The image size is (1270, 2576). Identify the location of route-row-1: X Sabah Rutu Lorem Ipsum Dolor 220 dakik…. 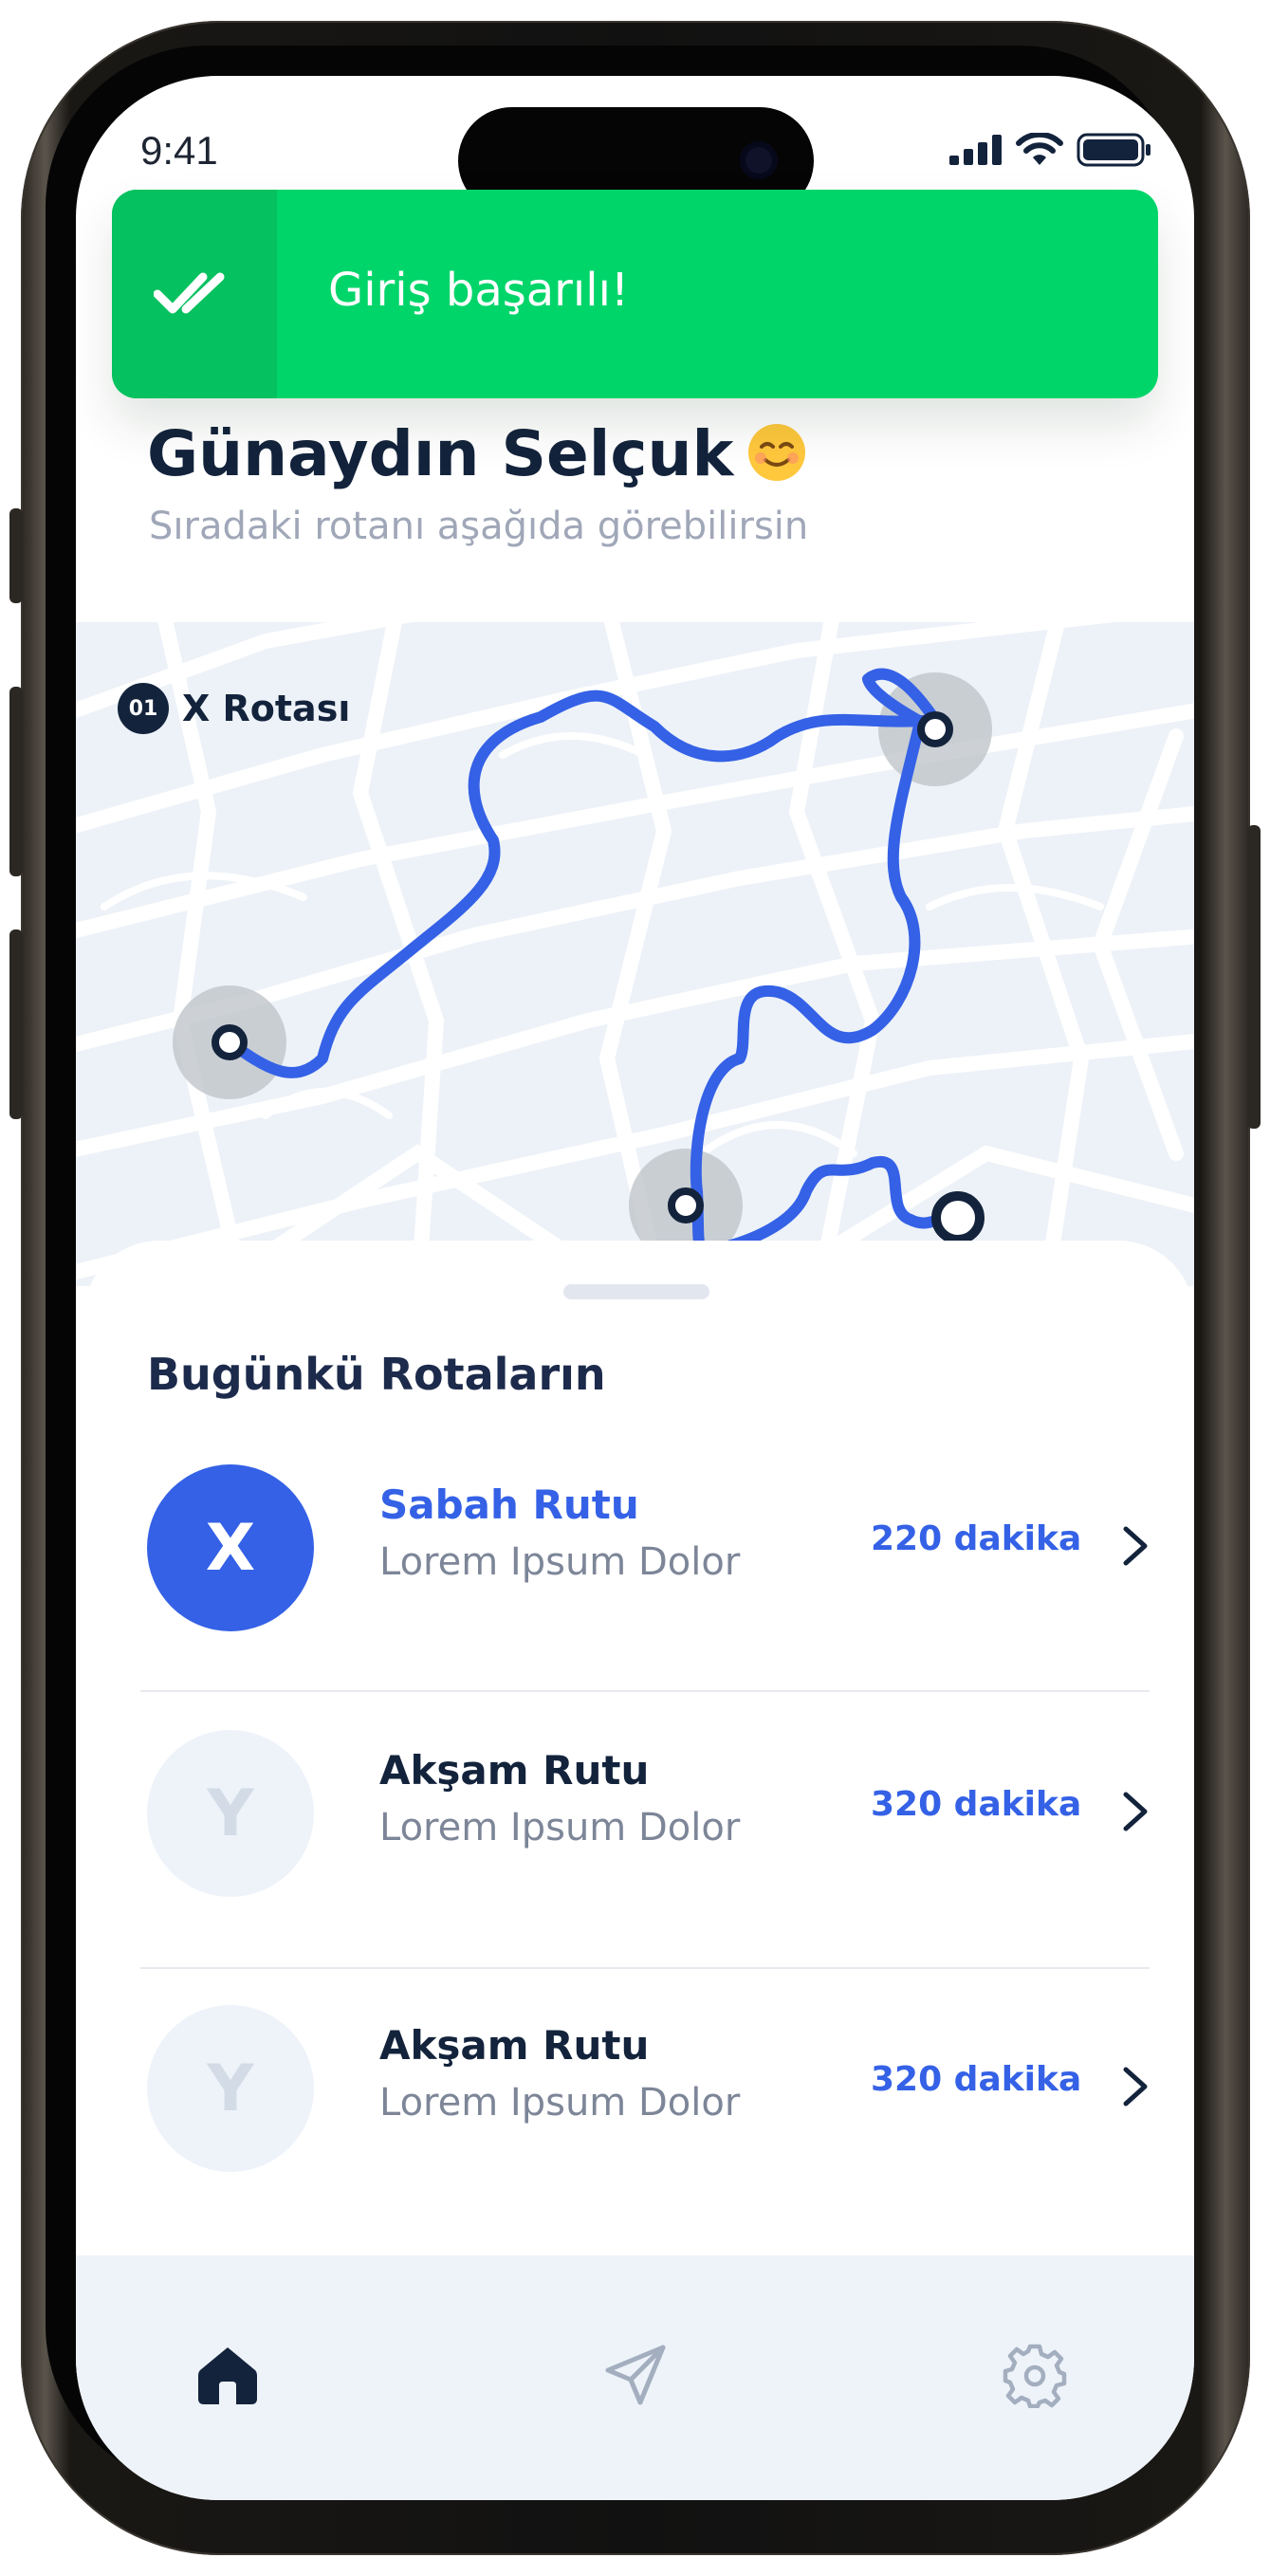
(623, 1540).